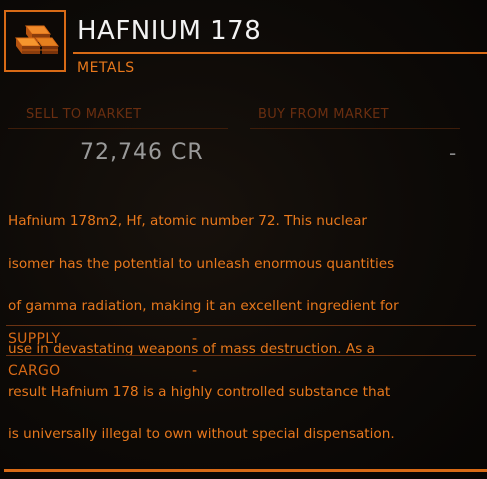 The width and height of the screenshot is (487, 479). Describe the element at coordinates (195, 371) in the screenshot. I see `cargo-value: -` at that location.